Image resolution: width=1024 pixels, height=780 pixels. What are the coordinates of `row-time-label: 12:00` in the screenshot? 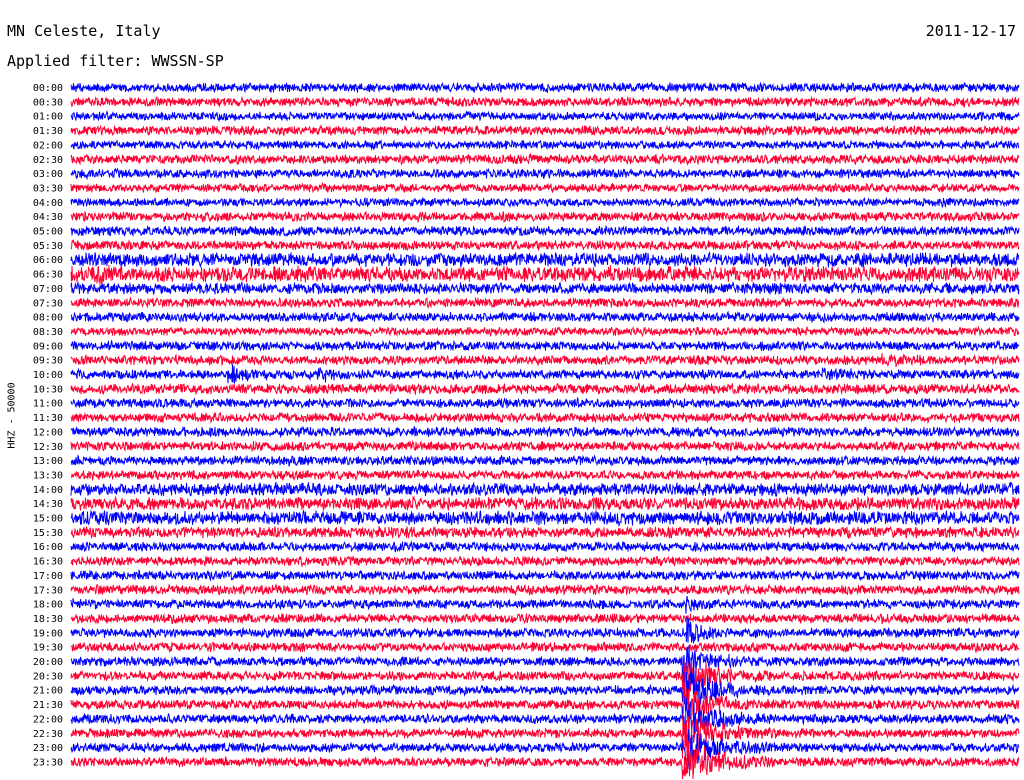 It's located at (48, 432).